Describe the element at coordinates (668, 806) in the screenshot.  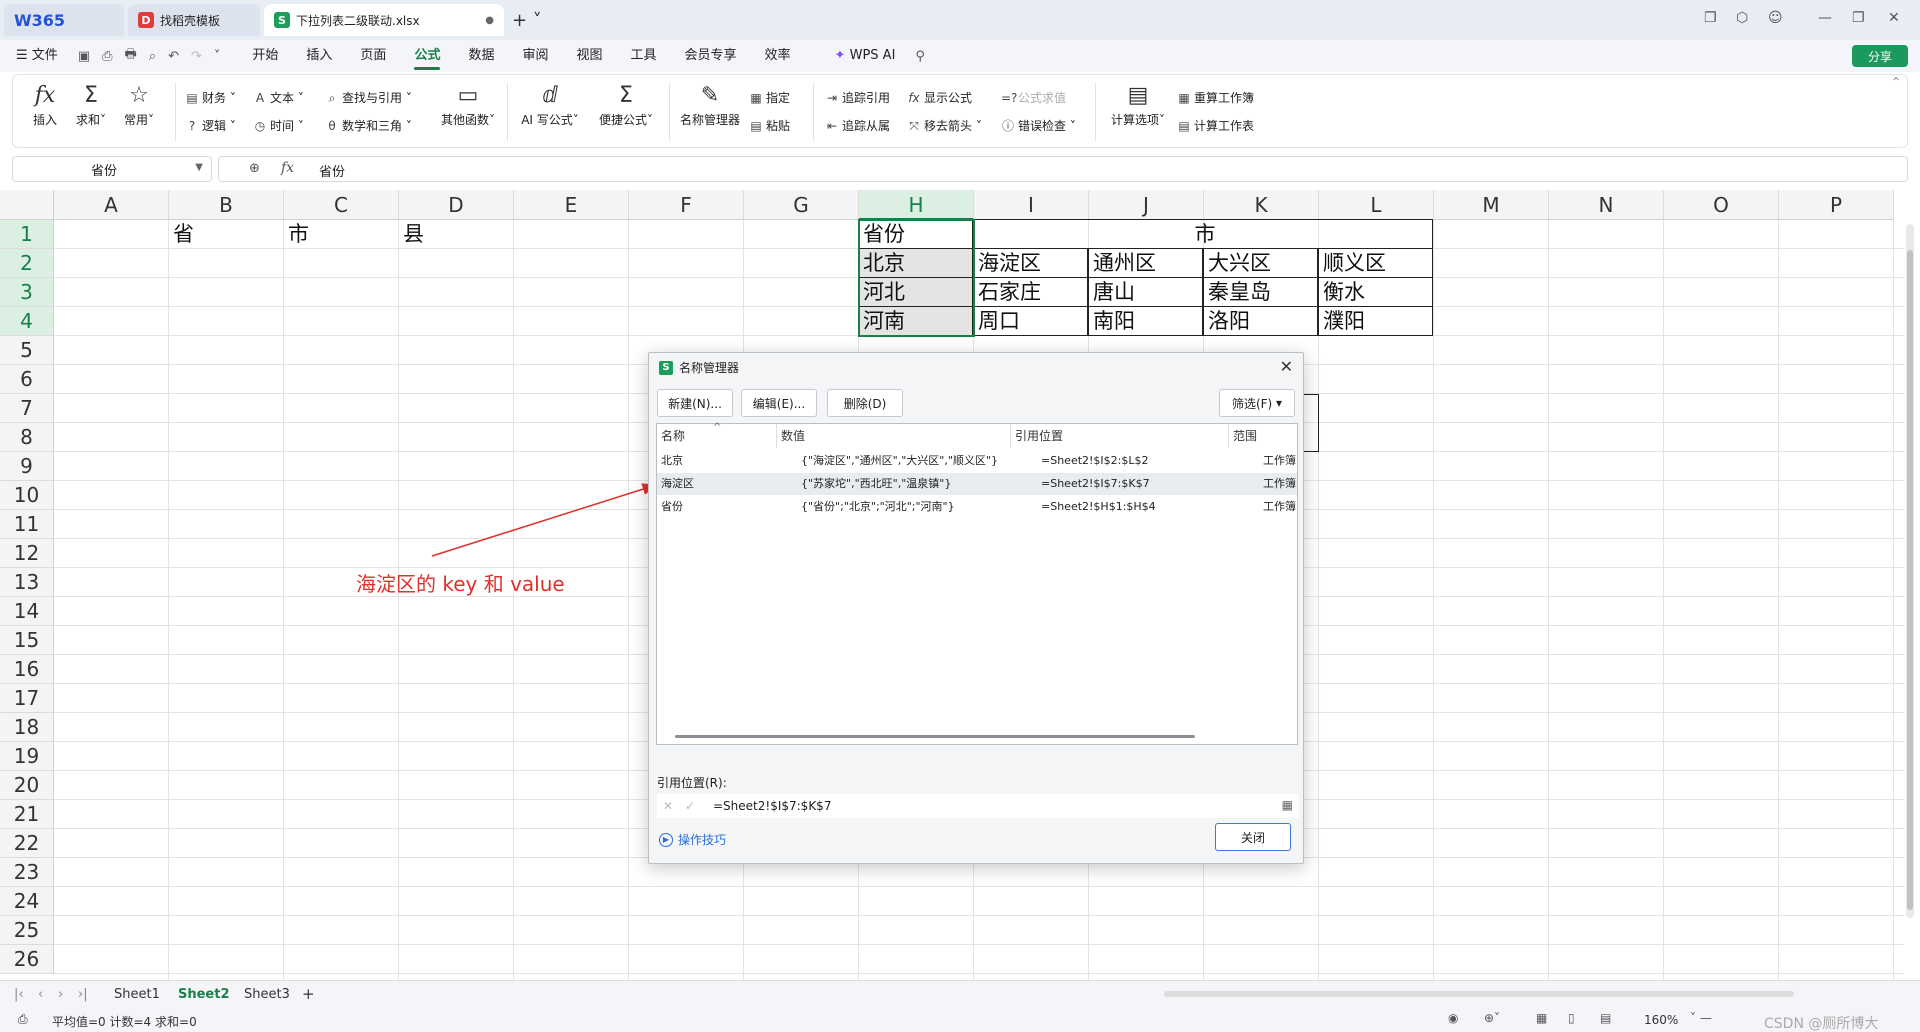
I see `cancel-icon: ✕` at that location.